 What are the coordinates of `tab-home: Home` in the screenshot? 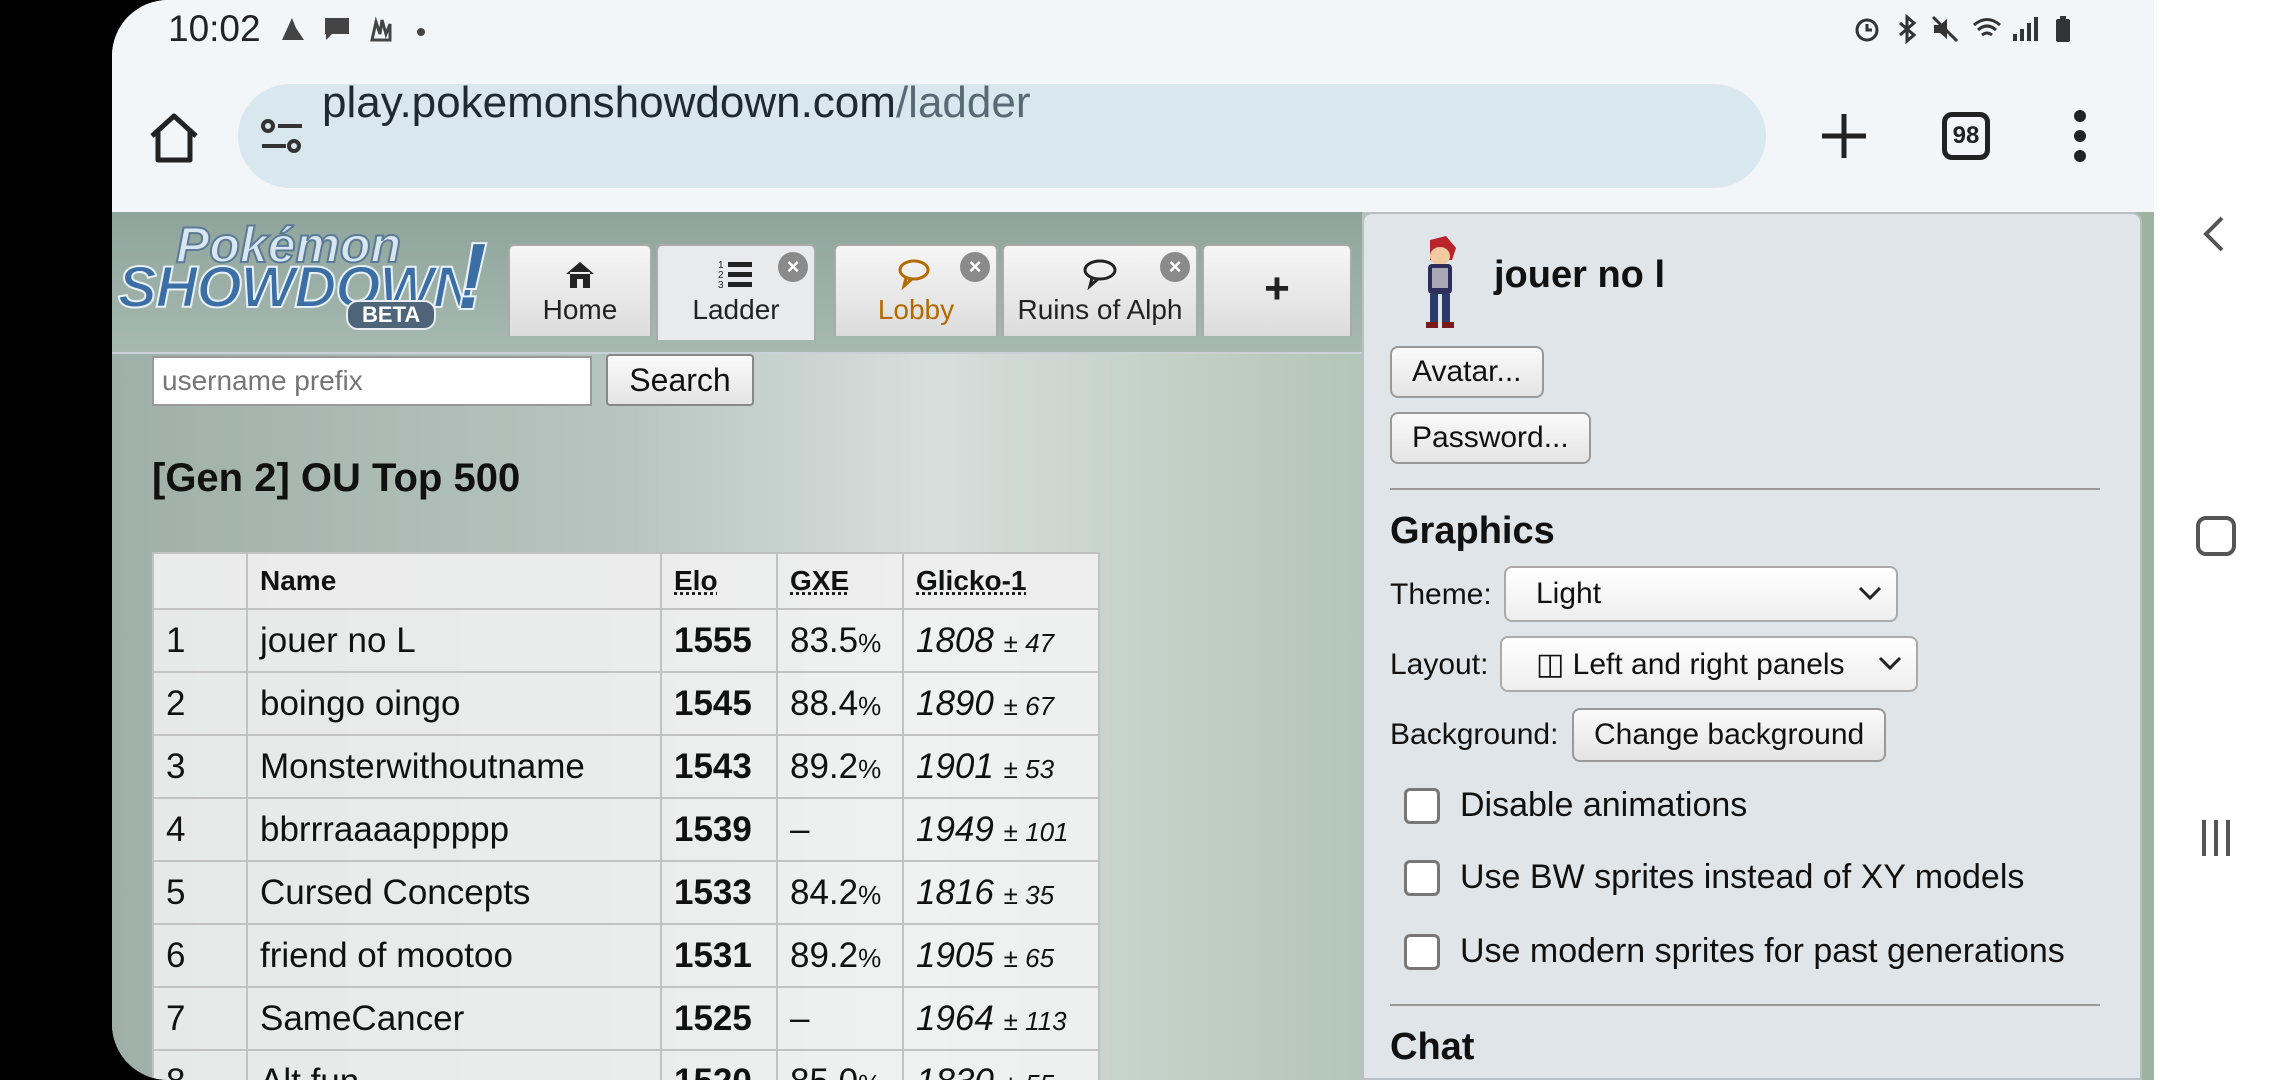 It's located at (580, 290).